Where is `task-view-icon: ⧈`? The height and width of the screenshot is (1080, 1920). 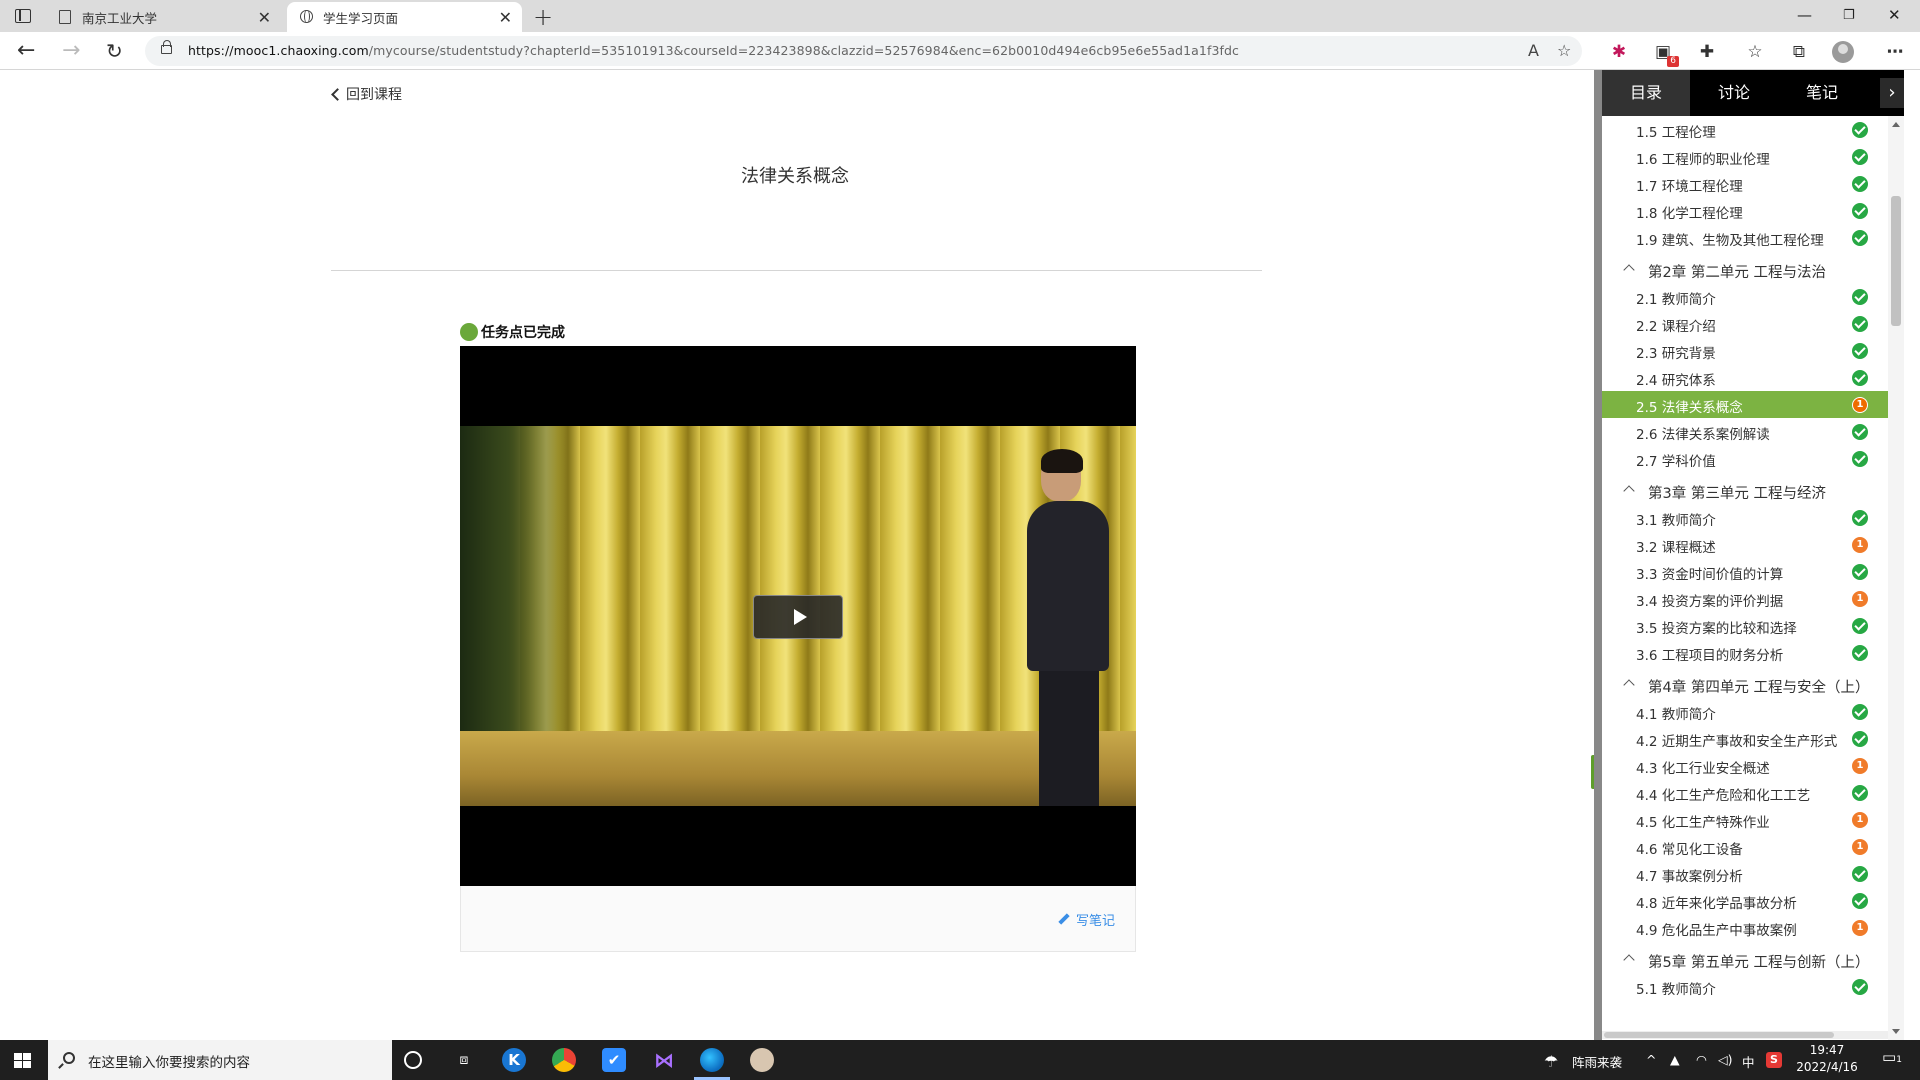 task-view-icon: ⧈ is located at coordinates (464, 1060).